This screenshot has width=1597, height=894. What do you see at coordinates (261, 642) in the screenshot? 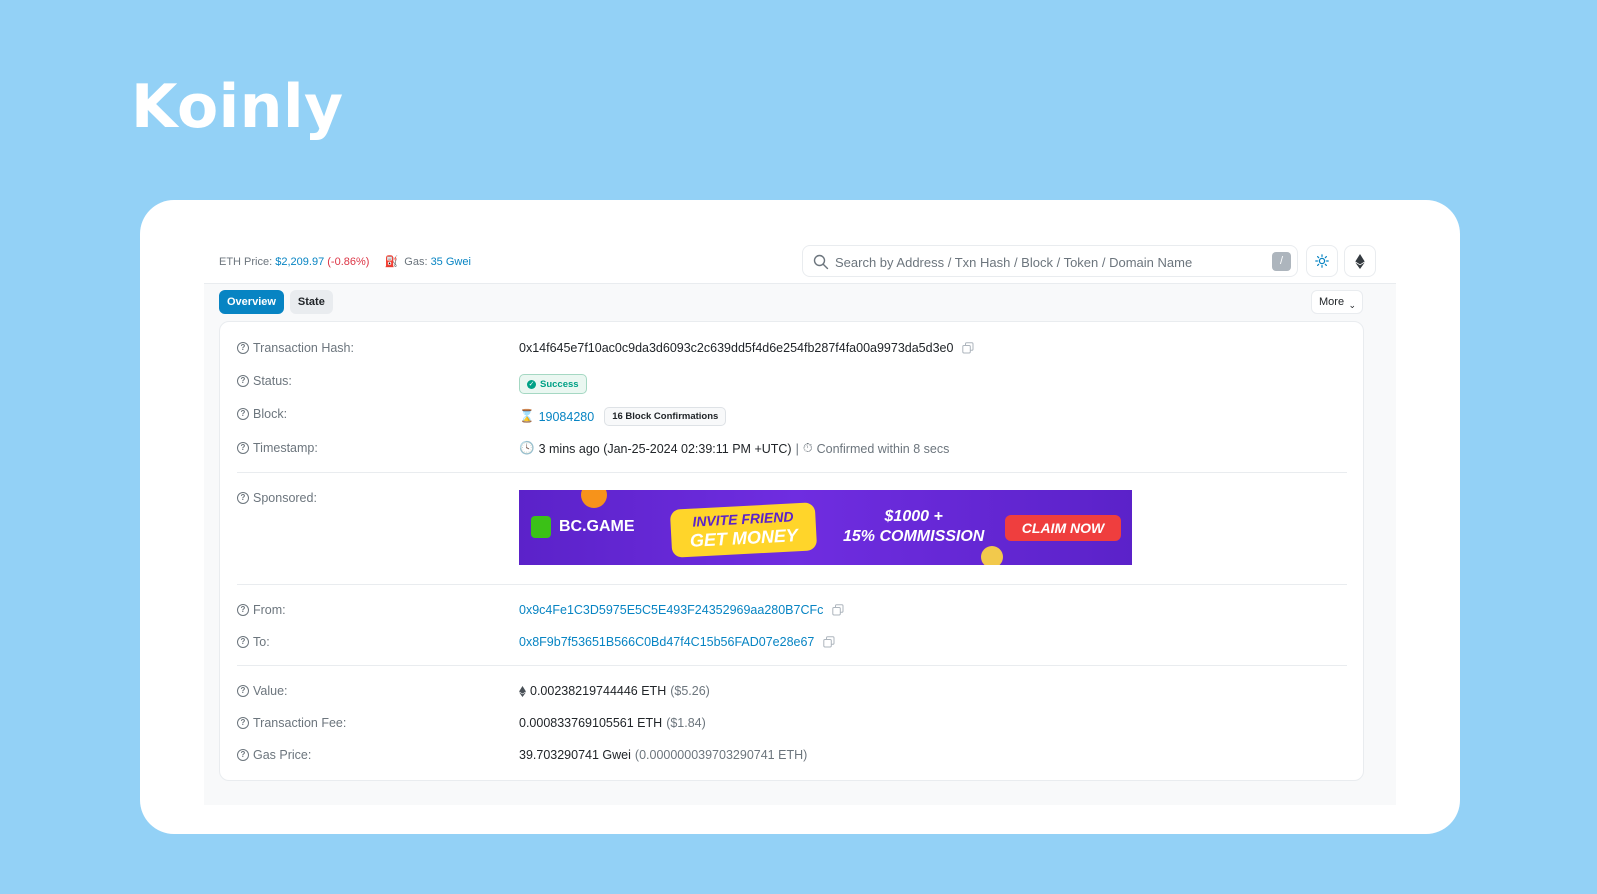
I see `to-label: To:` at bounding box center [261, 642].